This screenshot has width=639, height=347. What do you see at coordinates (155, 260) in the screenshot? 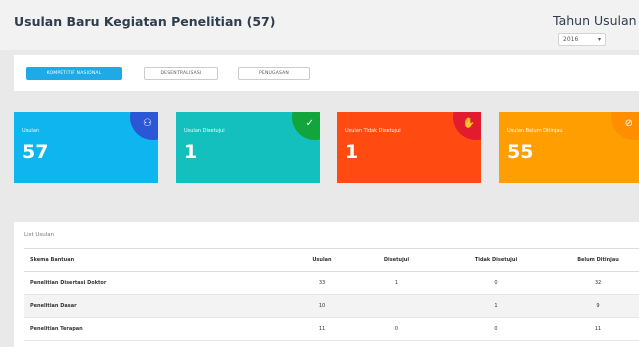
I see `column-header: Skema Bantuan` at bounding box center [155, 260].